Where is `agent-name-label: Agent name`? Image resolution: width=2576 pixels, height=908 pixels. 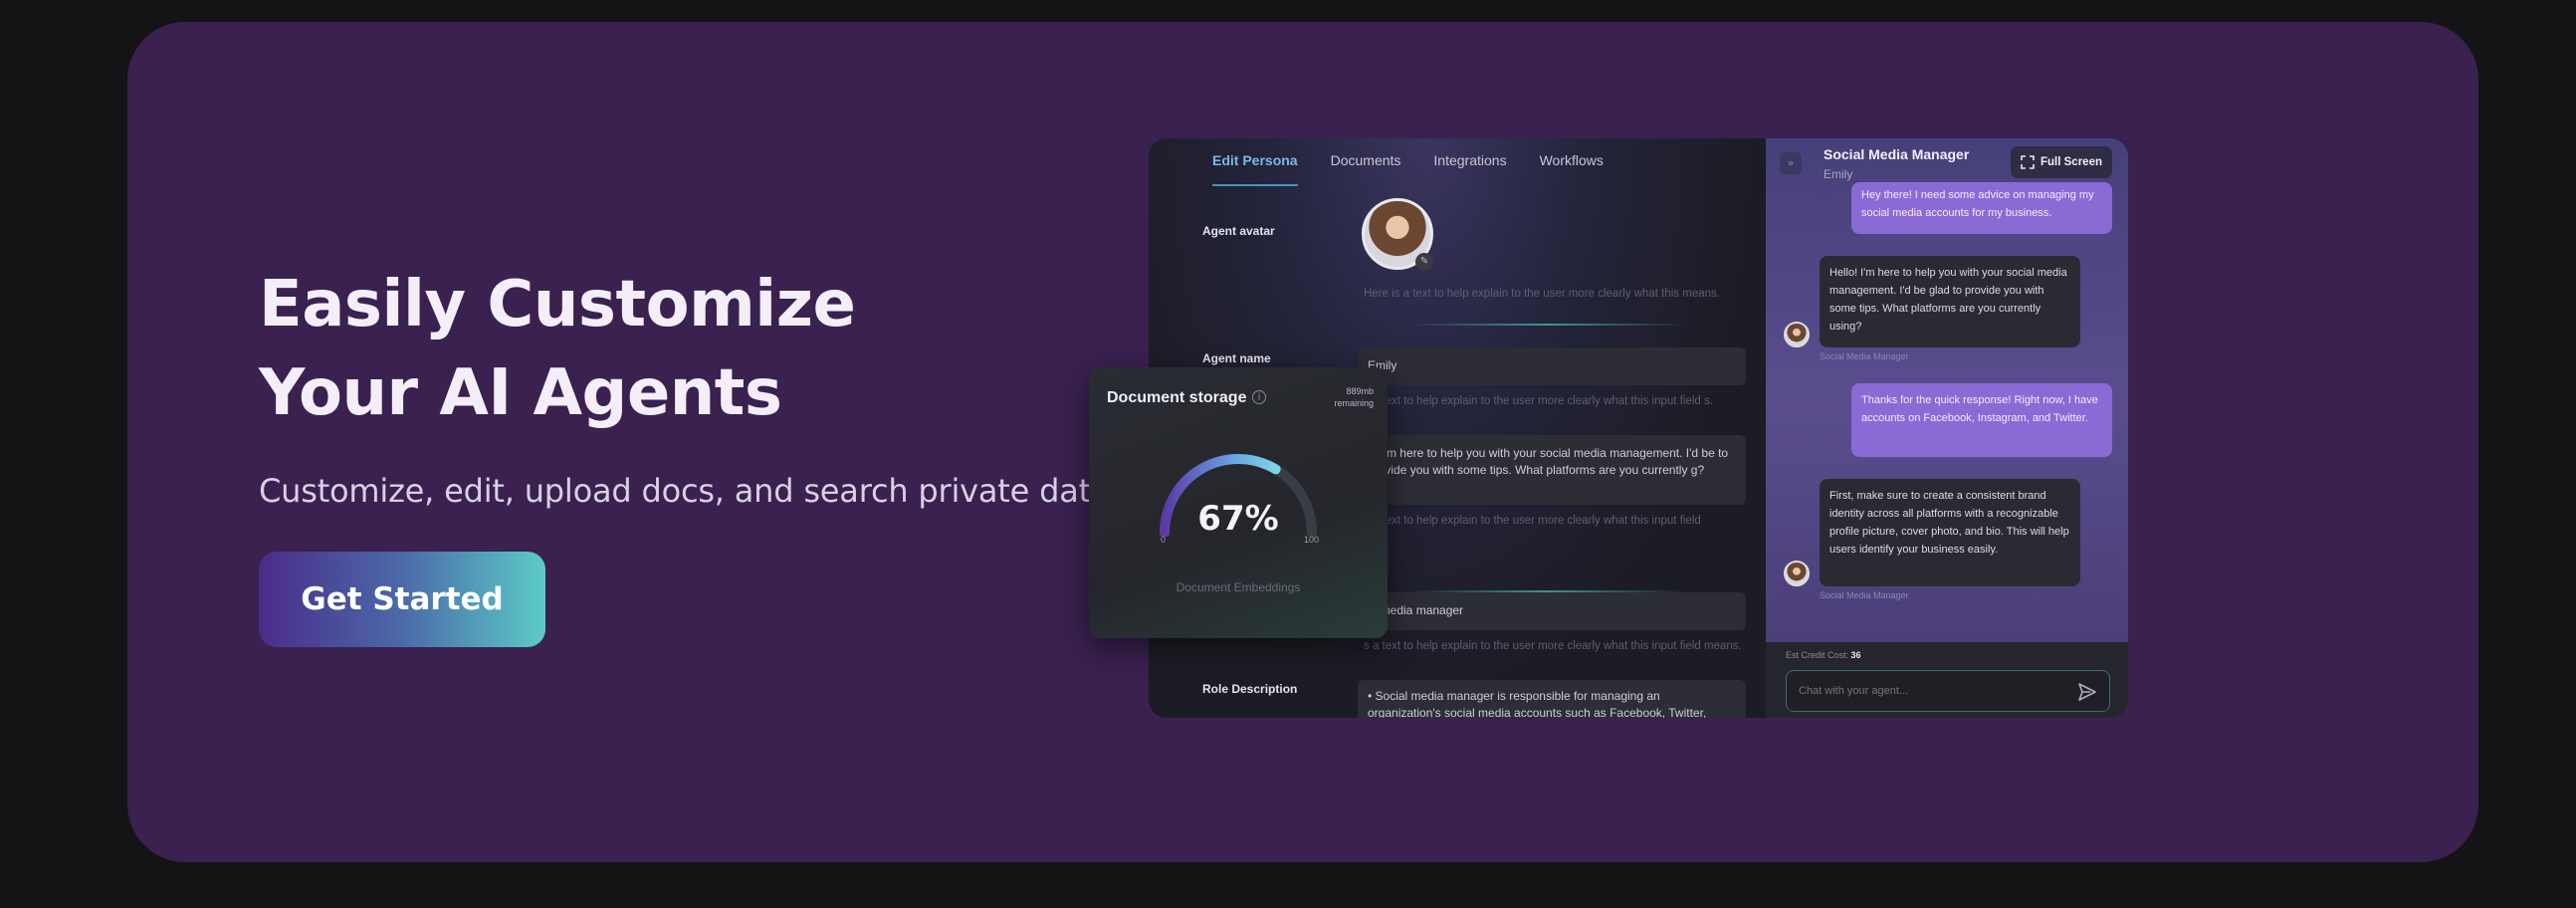
agent-name-label: Agent name is located at coordinates (1236, 358).